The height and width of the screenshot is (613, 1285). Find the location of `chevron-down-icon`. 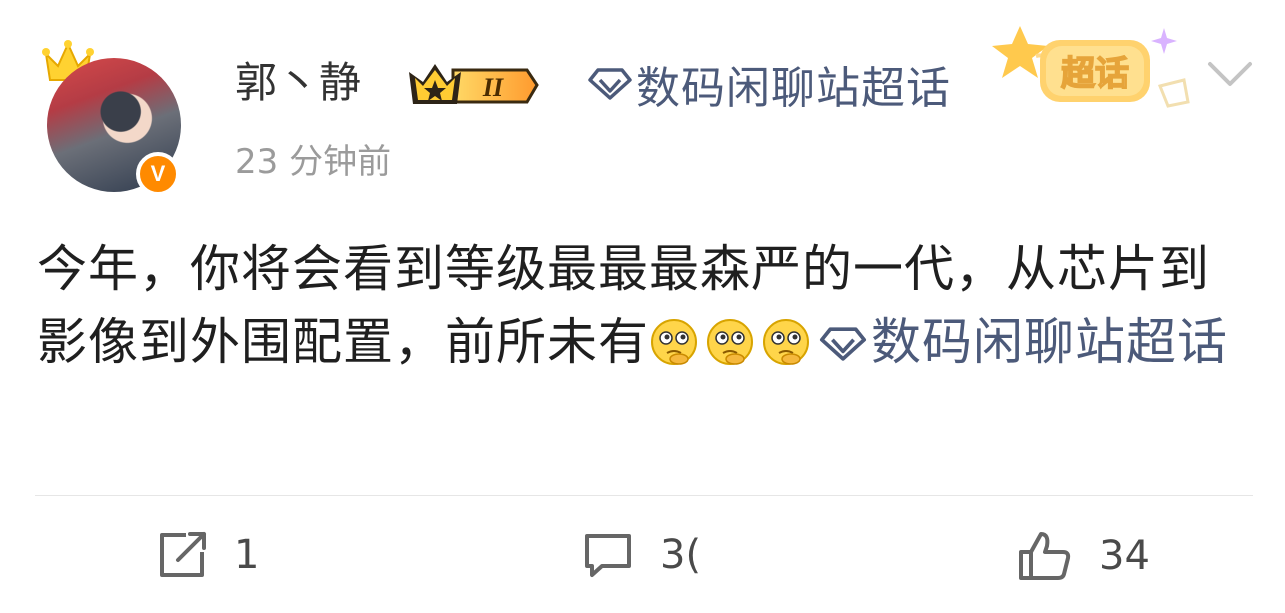

chevron-down-icon is located at coordinates (1230, 73).